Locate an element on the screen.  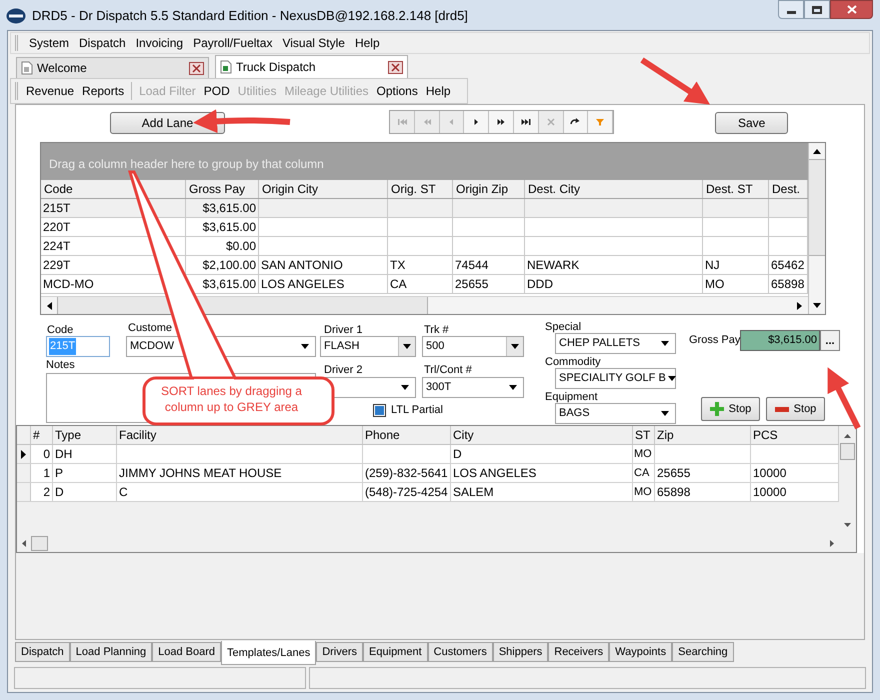
menu-item: Help is located at coordinates (367, 43).